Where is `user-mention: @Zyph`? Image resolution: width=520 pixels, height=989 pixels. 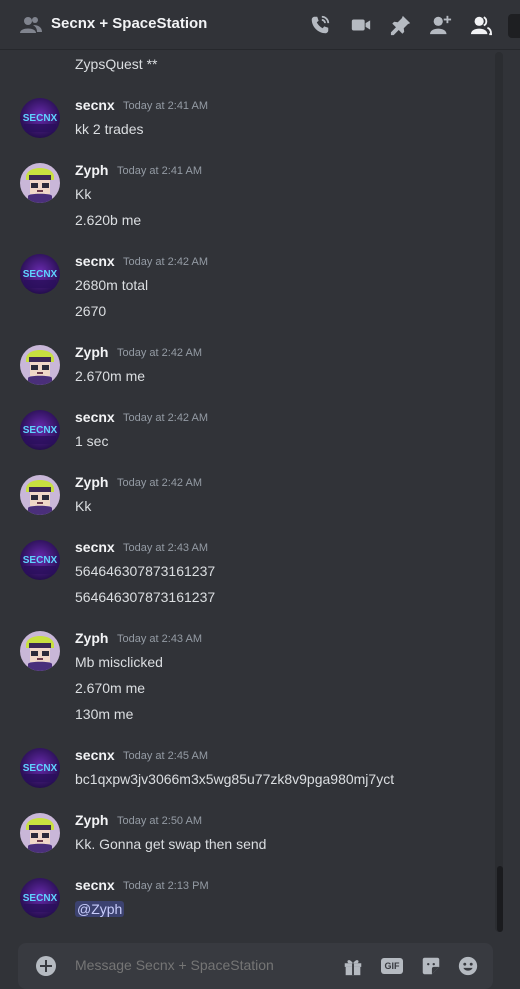 user-mention: @Zyph is located at coordinates (100, 909).